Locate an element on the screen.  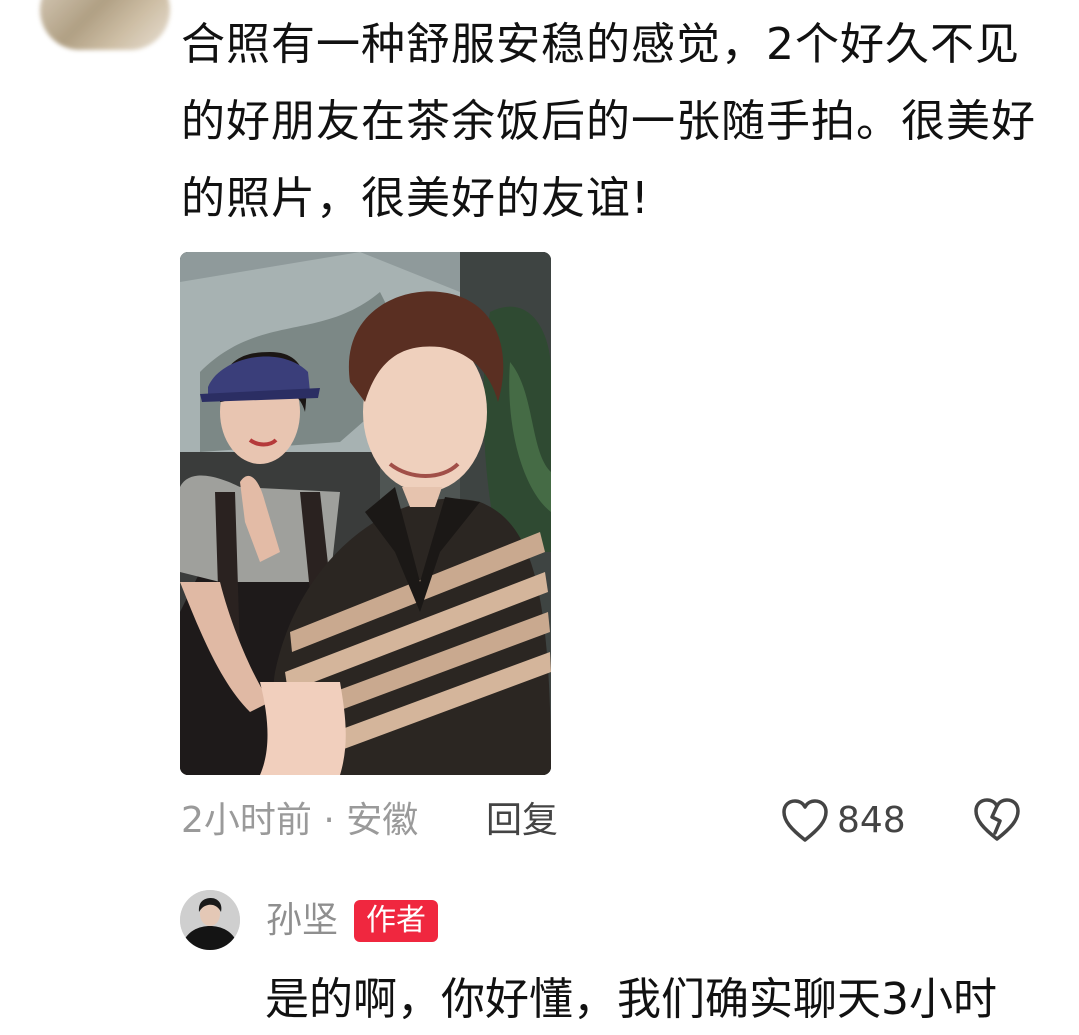
avatar-image is located at coordinates (210, 920).